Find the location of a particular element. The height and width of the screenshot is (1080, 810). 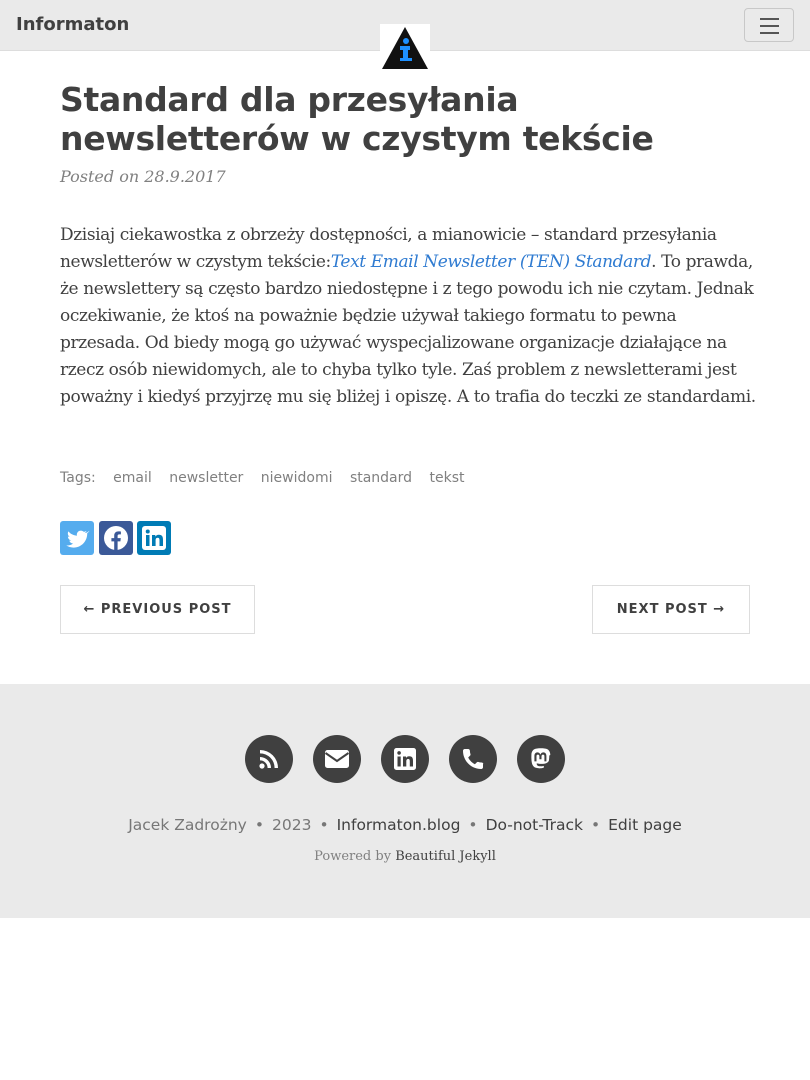

tag-link: niewidomi is located at coordinates (297, 478).